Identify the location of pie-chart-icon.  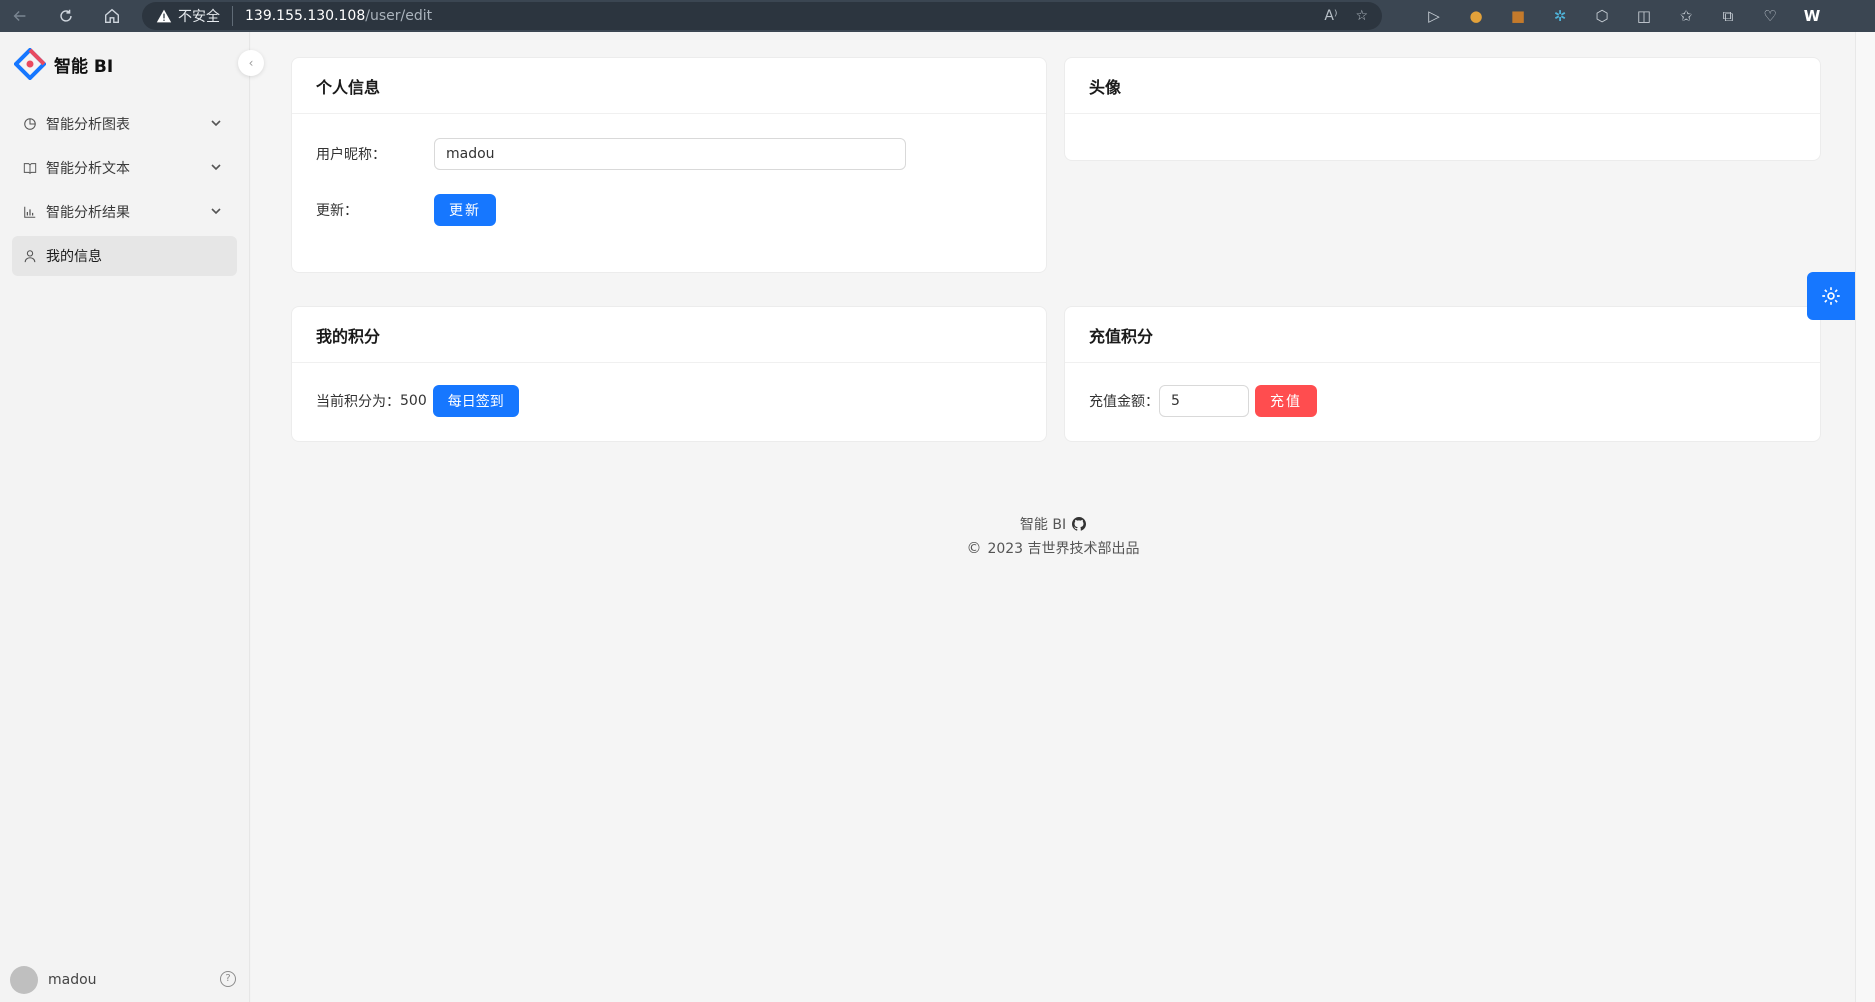
(30, 124).